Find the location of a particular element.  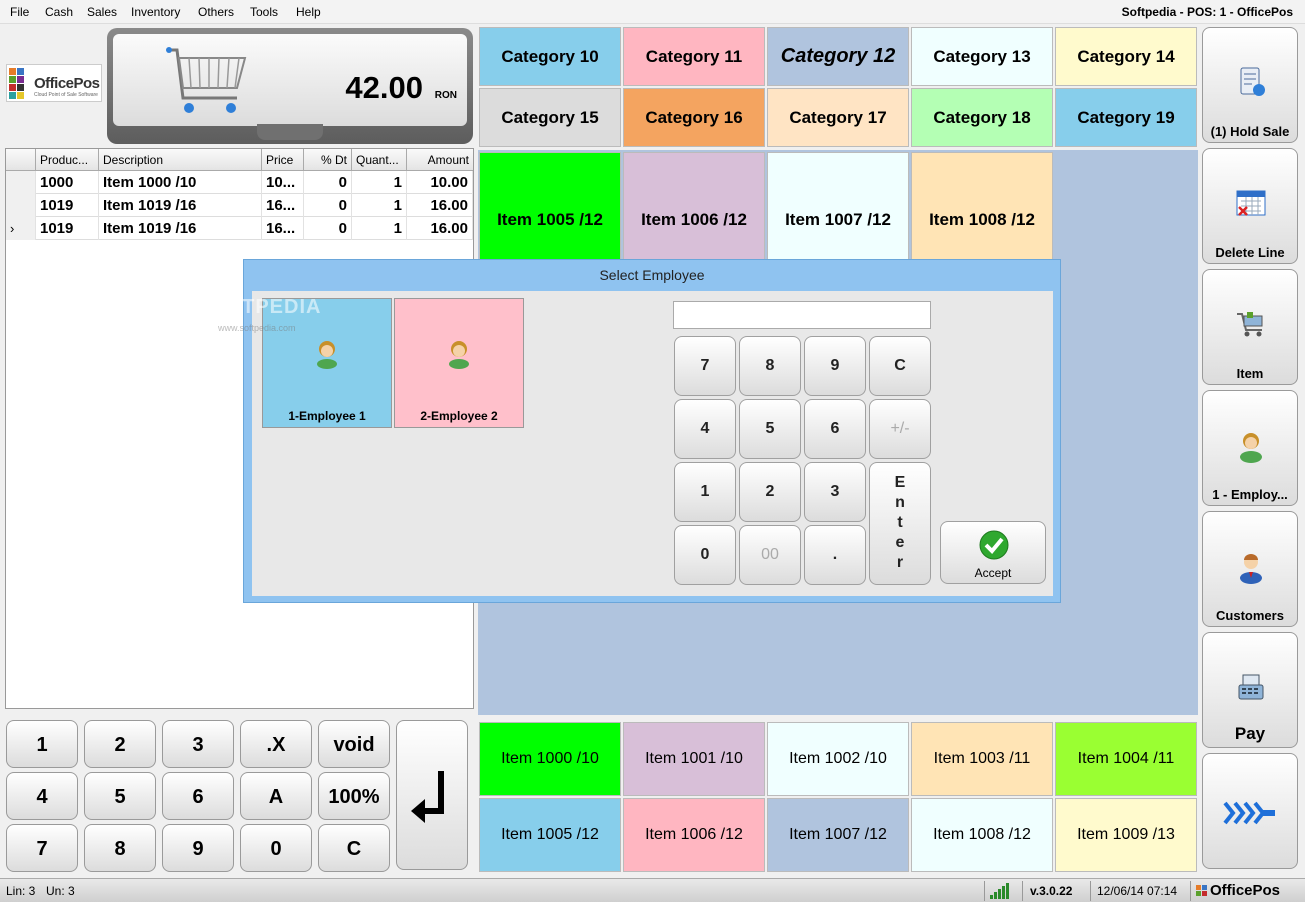

numpad-key: 3 is located at coordinates (835, 492).